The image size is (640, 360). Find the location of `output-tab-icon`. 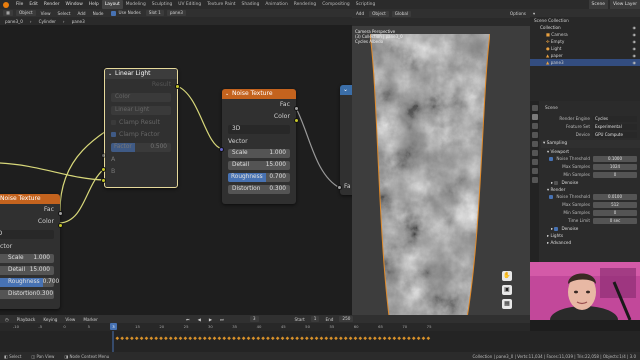

output-tab-icon is located at coordinates (534, 126).